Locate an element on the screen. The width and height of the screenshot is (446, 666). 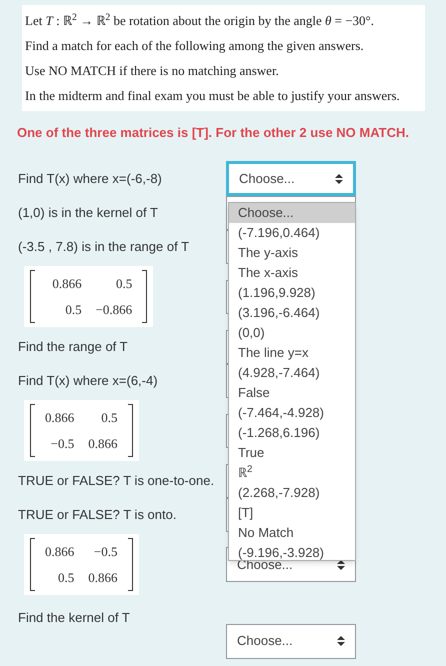
question-label: Find T(x) where x=(-6,-8) is located at coordinates (90, 179).